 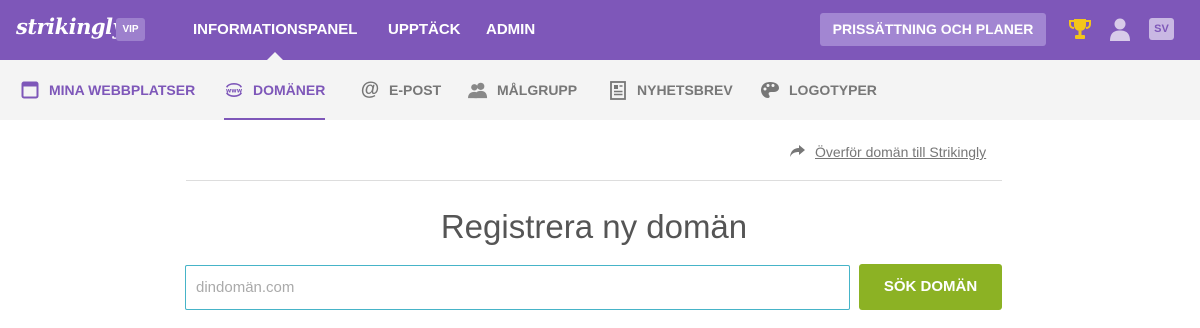 I want to click on www-icon: www, so click(x=234, y=90).